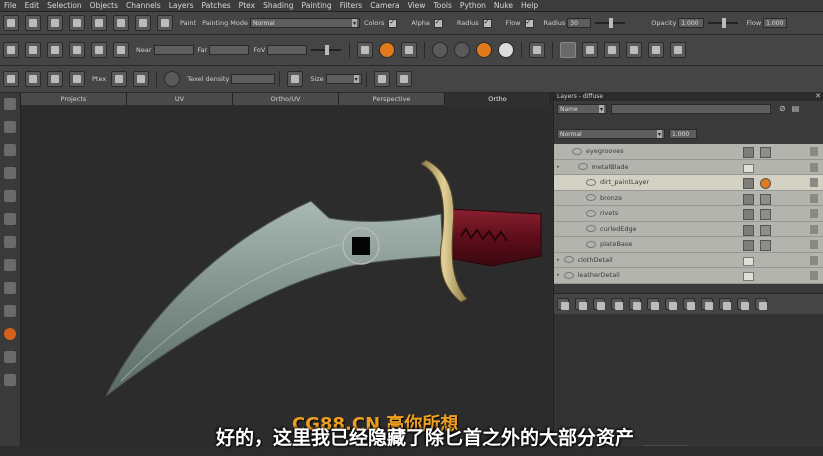  Describe the element at coordinates (77, 79) in the screenshot. I see `mask-icon` at that location.